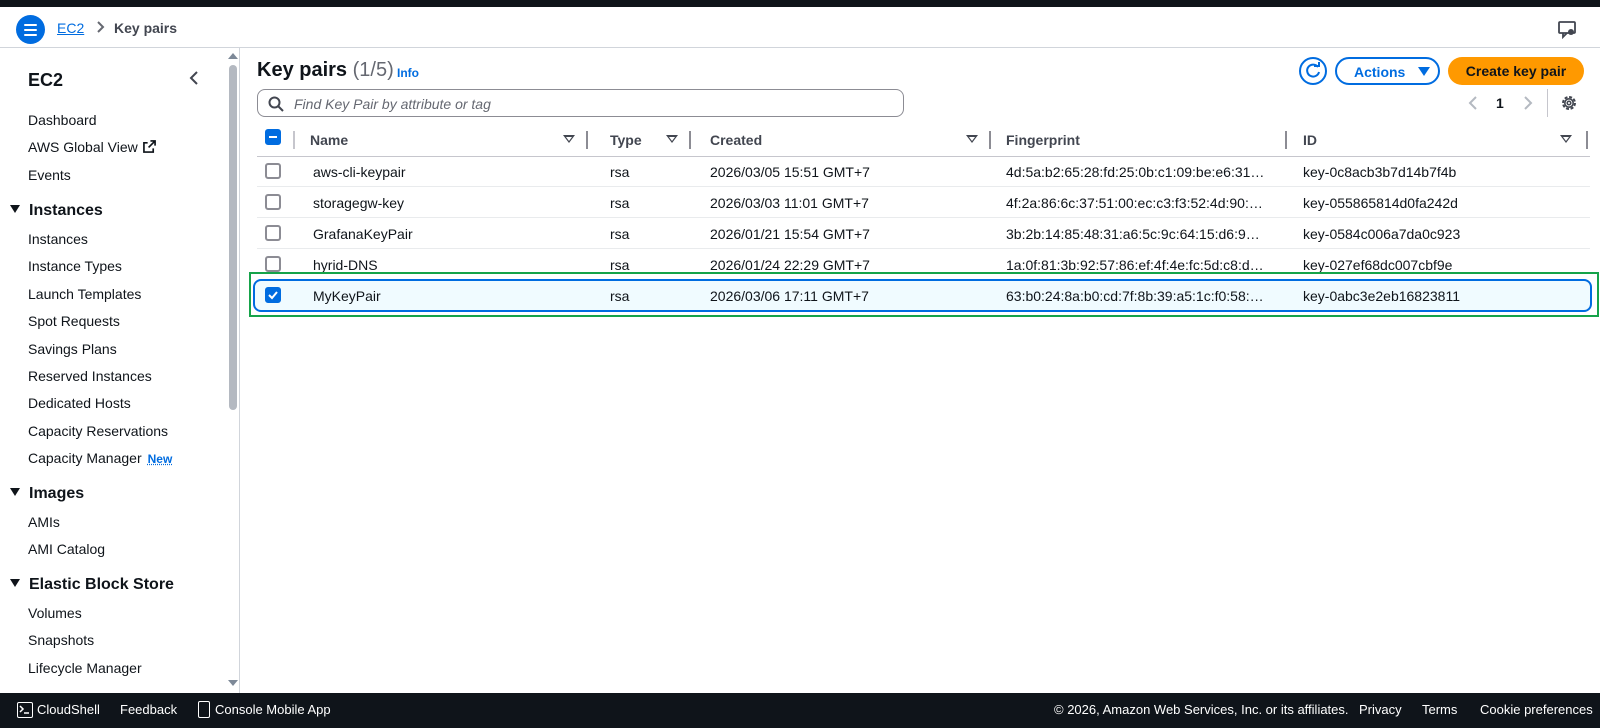 The width and height of the screenshot is (1600, 728). What do you see at coordinates (84, 294) in the screenshot?
I see `sidebar-item-launch-templates: Launch Templates` at bounding box center [84, 294].